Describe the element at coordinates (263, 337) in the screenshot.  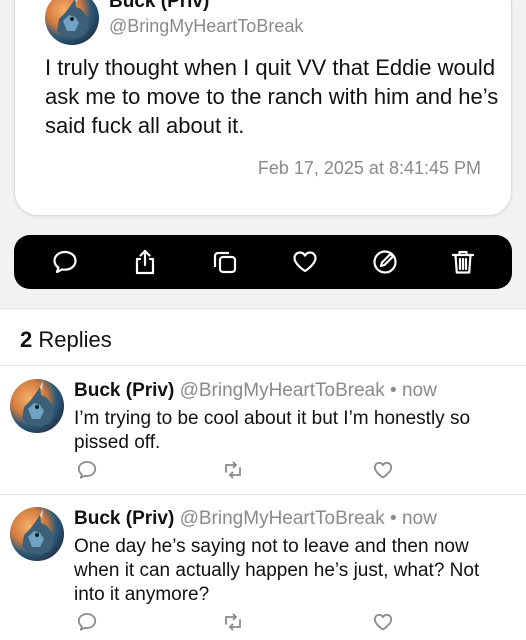
I see `replies-header: 2 Replies` at that location.